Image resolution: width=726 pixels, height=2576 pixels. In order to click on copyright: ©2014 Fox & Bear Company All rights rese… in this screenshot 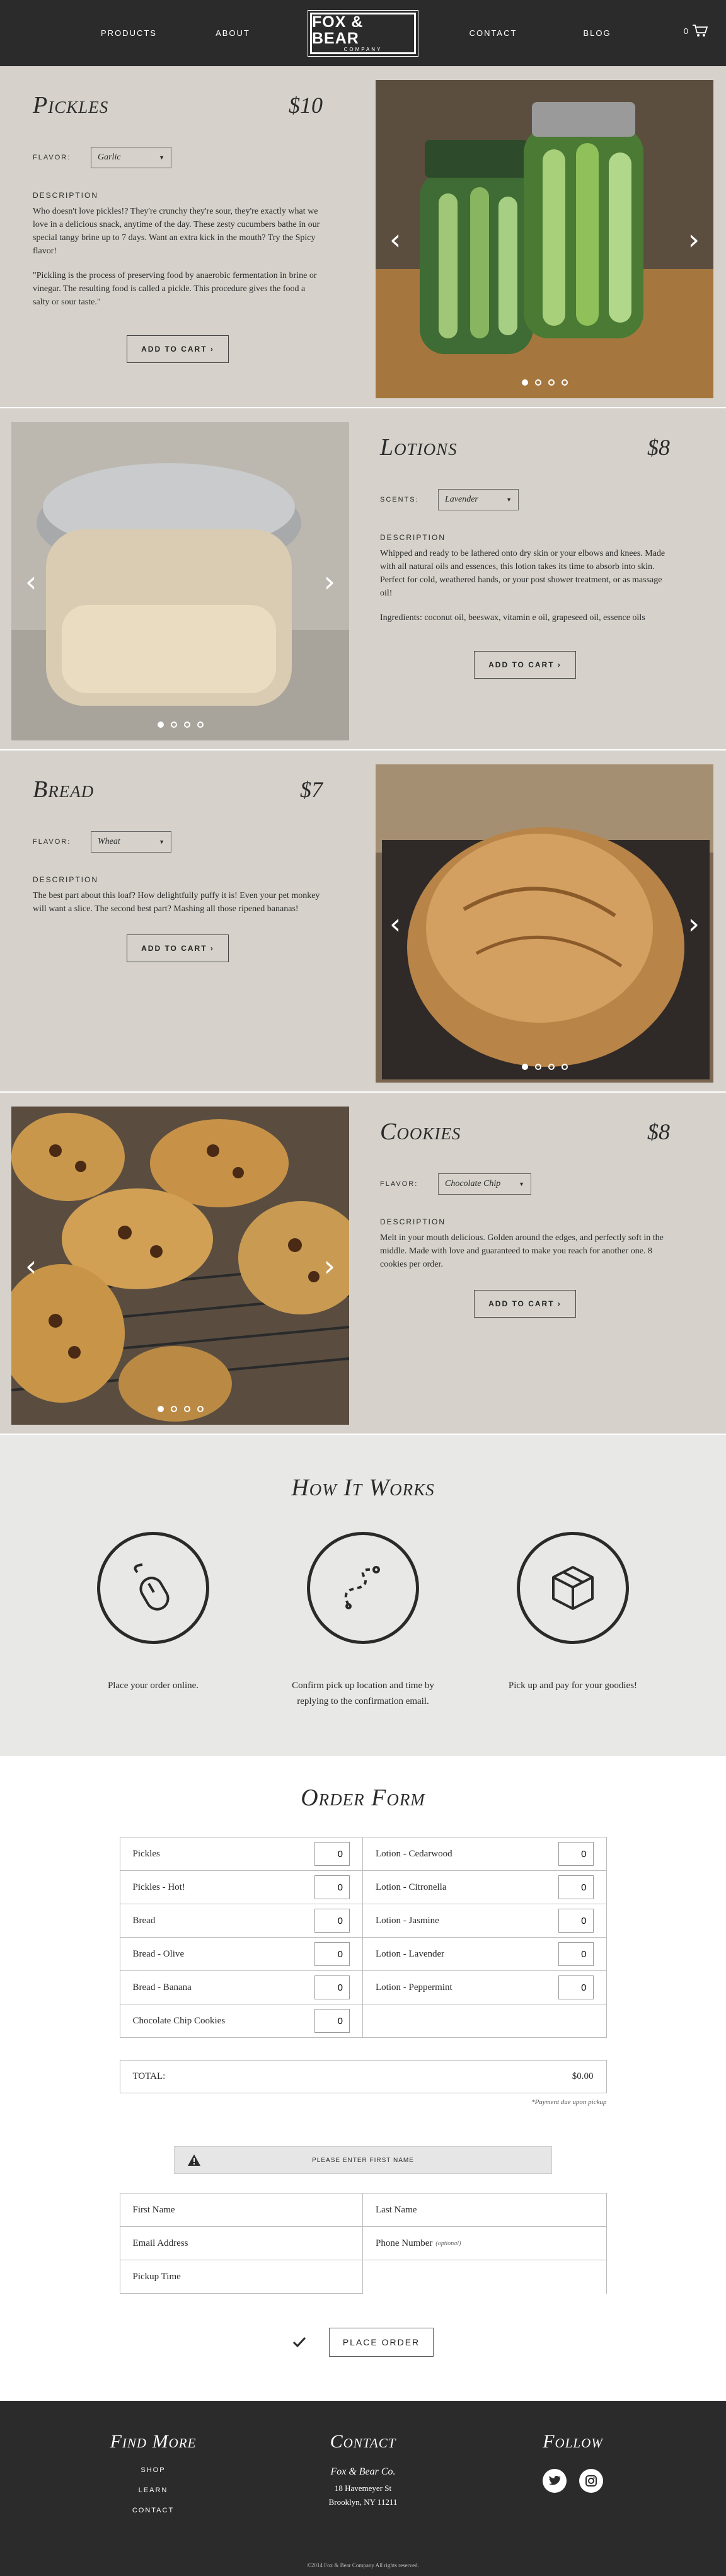, I will do `click(363, 2565)`.